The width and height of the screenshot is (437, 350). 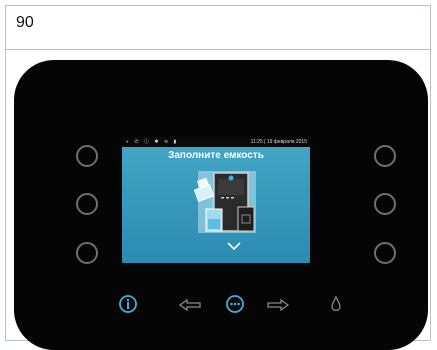 I want to click on status-time: 11:25 | 19 февраля 2015, so click(x=278, y=142).